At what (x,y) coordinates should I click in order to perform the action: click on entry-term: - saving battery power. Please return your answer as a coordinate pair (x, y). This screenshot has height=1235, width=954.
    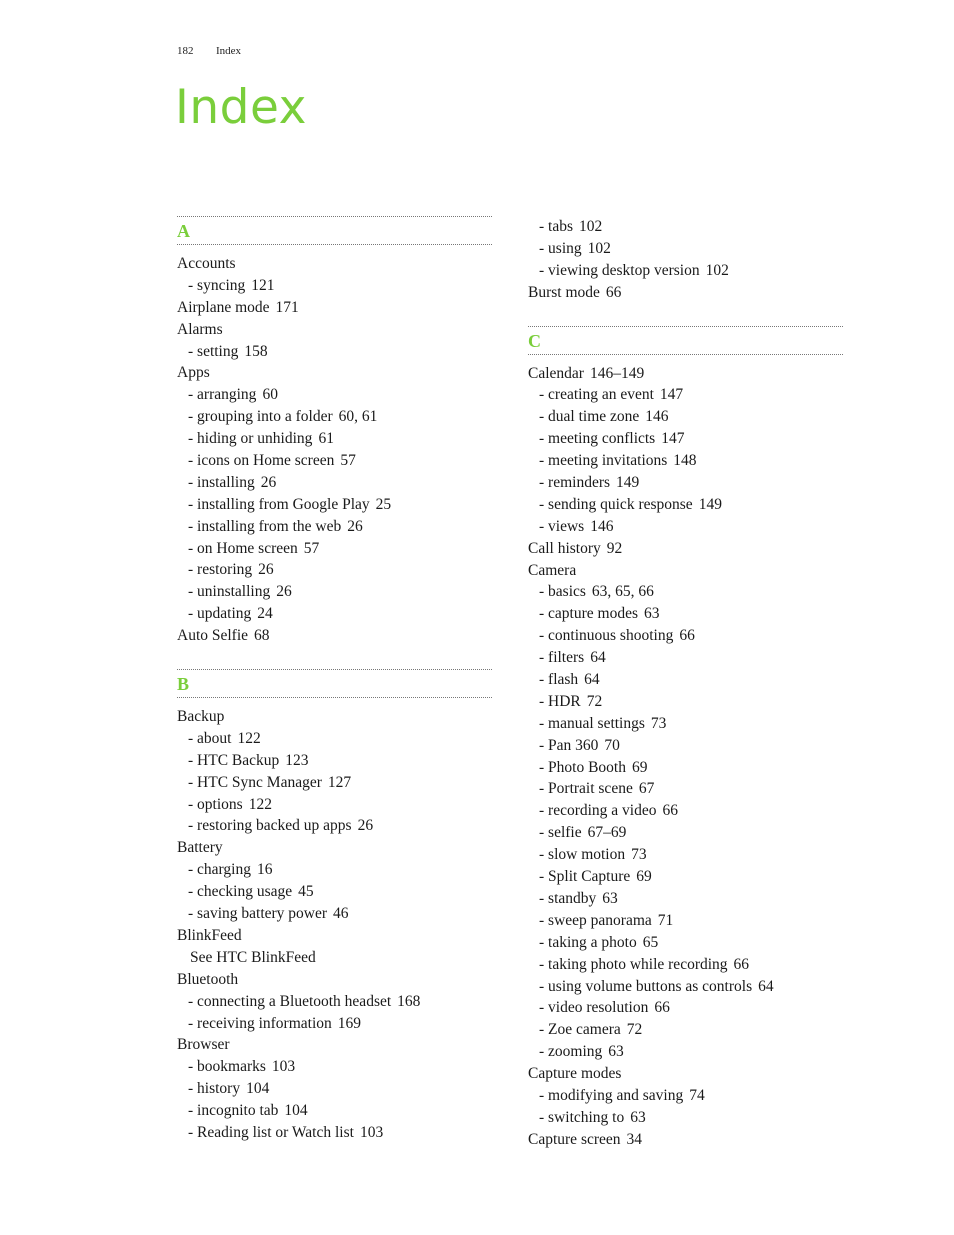
    Looking at the image, I should click on (258, 914).